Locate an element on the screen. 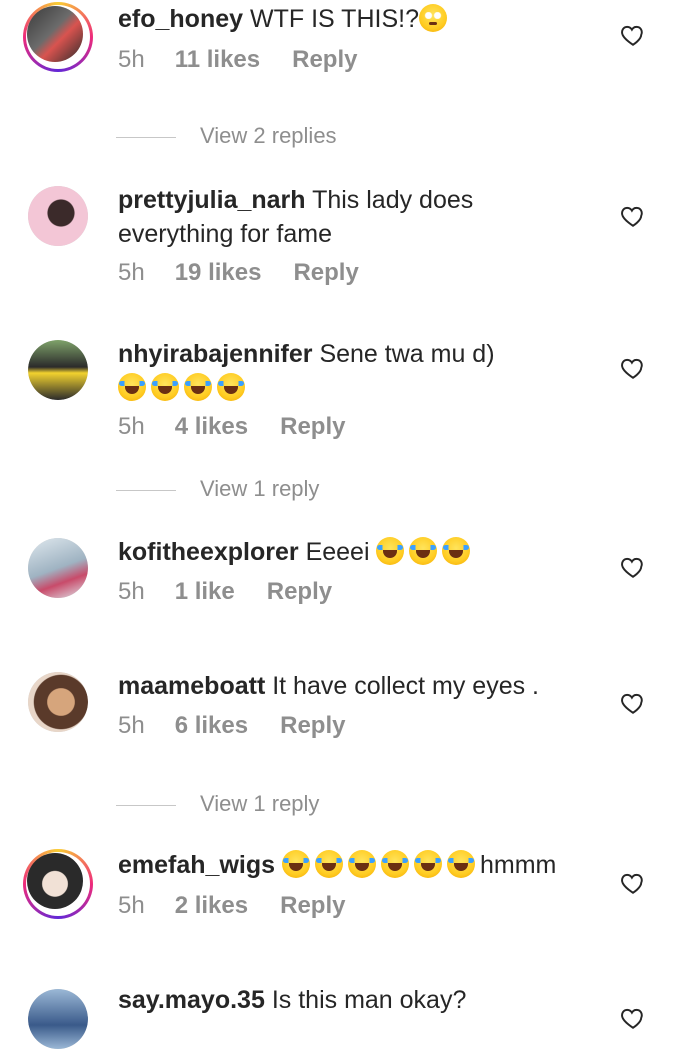  likes-count: 19 likes is located at coordinates (218, 272).